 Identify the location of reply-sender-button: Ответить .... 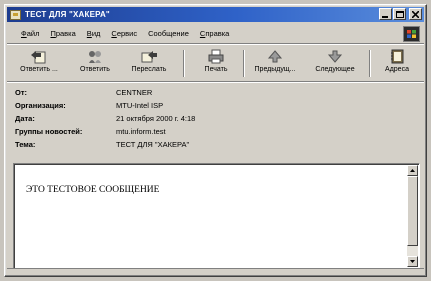
(39, 63).